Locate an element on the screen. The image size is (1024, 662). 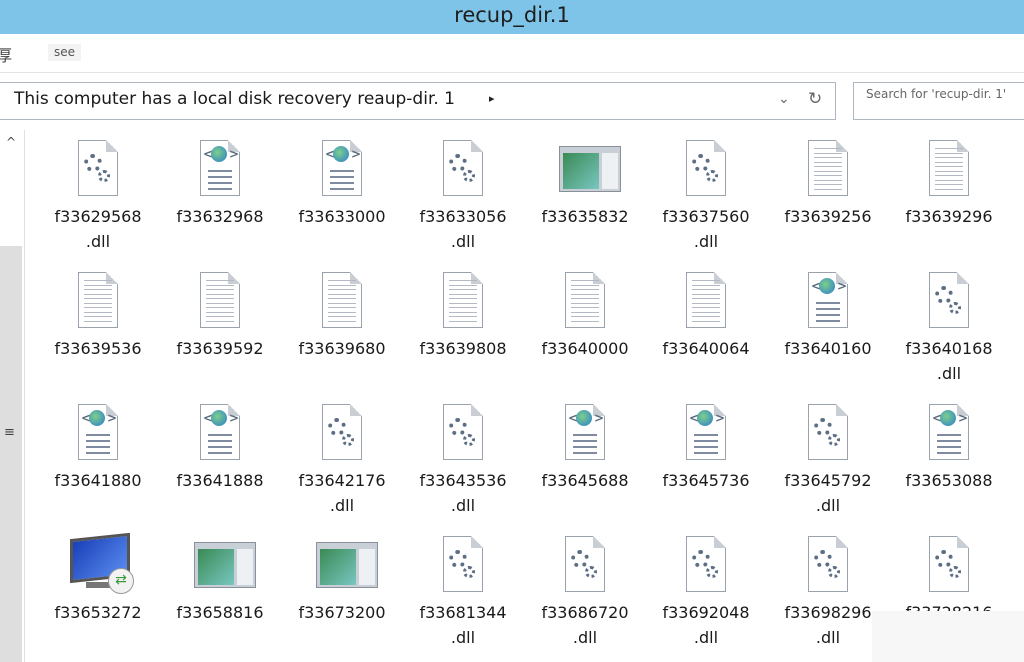
search-box: Search for 'recup-dir. 1' is located at coordinates (938, 101).